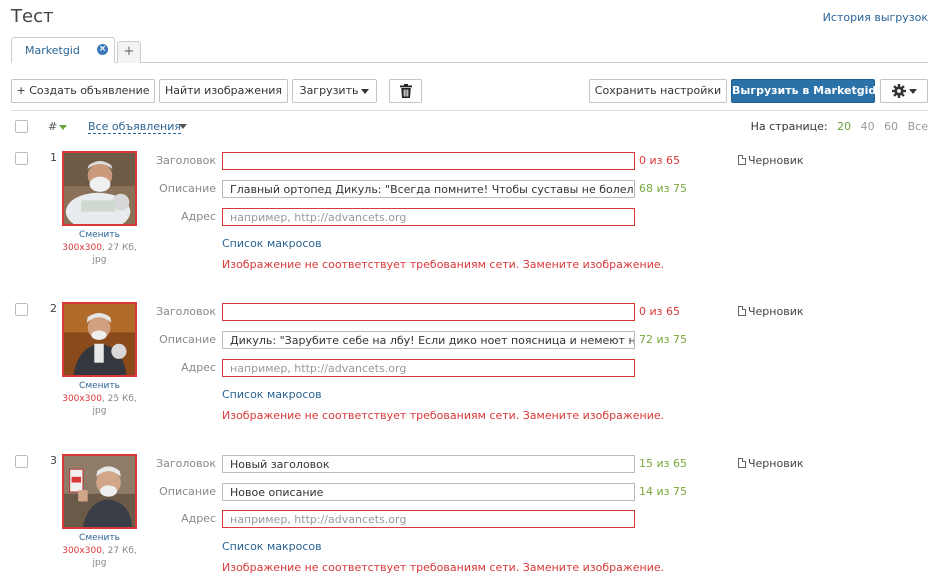  I want to click on close-icon: ×, so click(102, 49).